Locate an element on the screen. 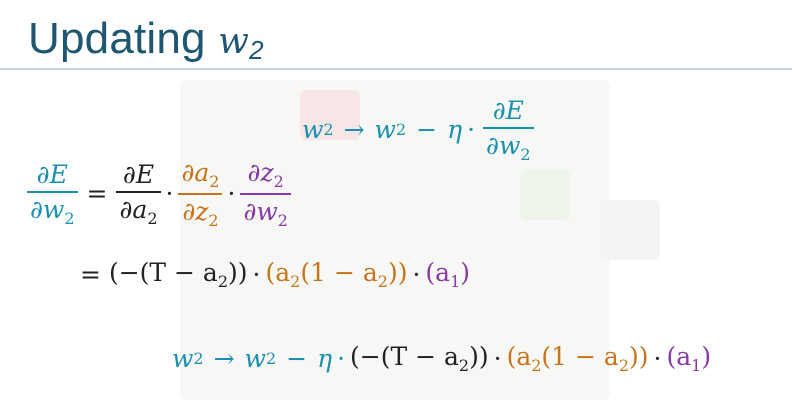 Image resolution: width=792 pixels, height=416 pixels. term1-fraction: ∂E ∂a2 is located at coordinates (138, 194).